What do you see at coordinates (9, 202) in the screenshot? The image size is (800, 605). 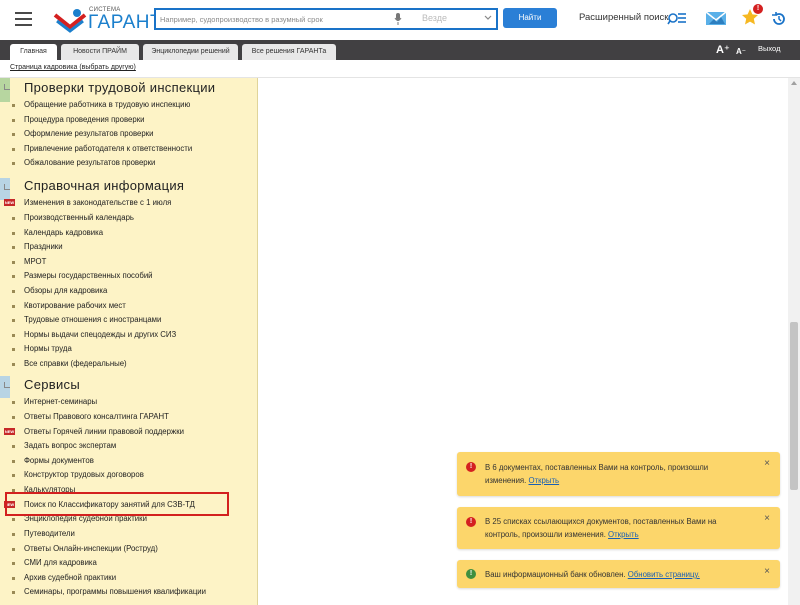 I see `new-badge: NEW` at bounding box center [9, 202].